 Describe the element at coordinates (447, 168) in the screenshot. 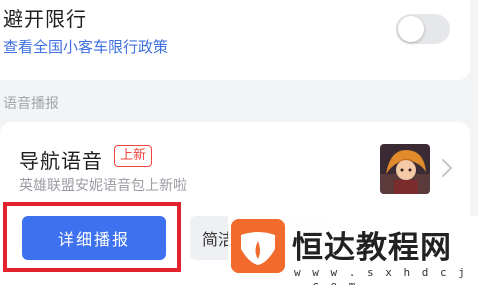

I see `chevron-right-icon` at that location.